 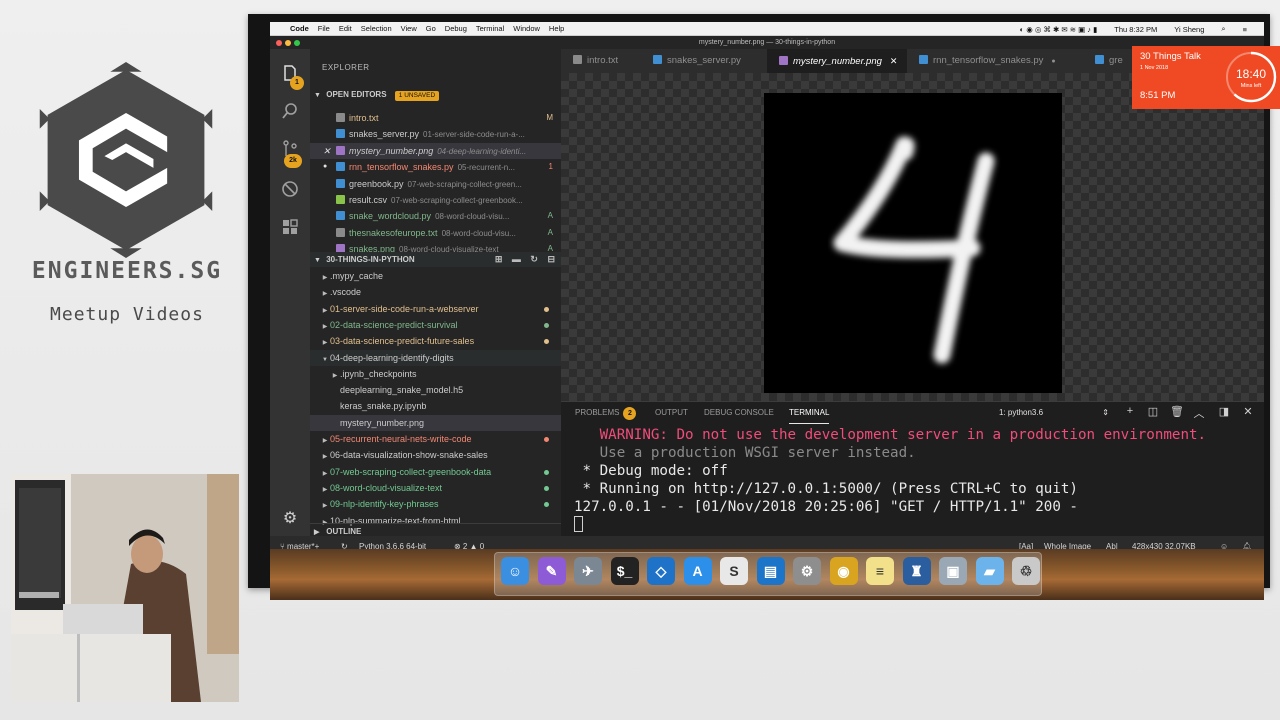 I want to click on menu-debug: Debug, so click(x=456, y=28).